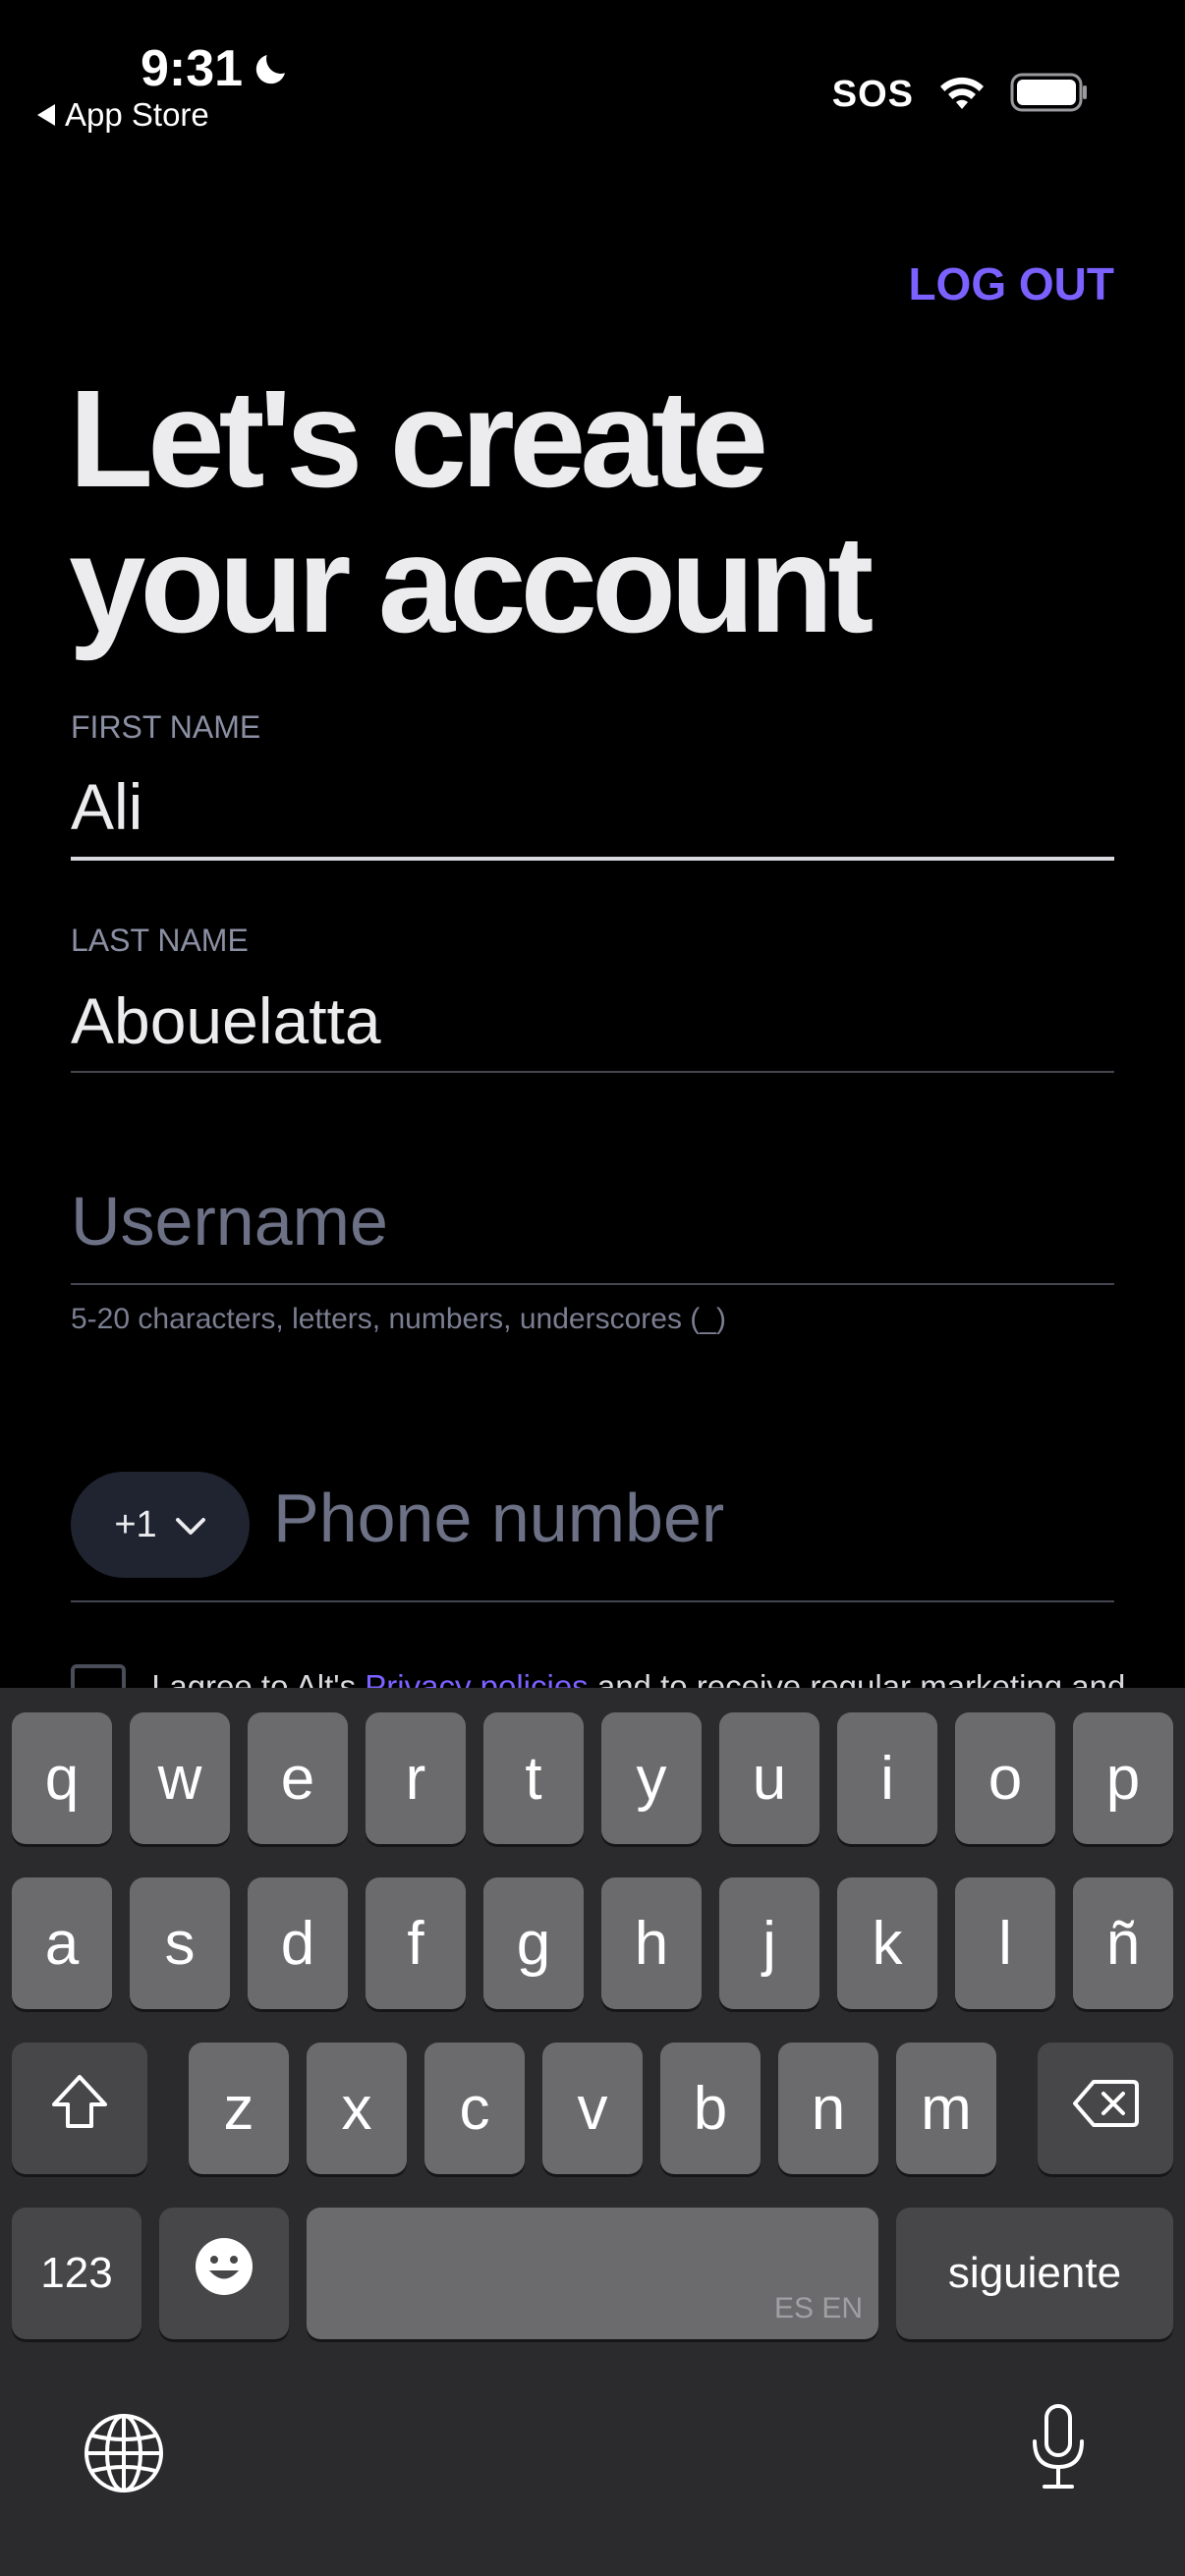  Describe the element at coordinates (887, 1778) in the screenshot. I see `key-i: i` at that location.